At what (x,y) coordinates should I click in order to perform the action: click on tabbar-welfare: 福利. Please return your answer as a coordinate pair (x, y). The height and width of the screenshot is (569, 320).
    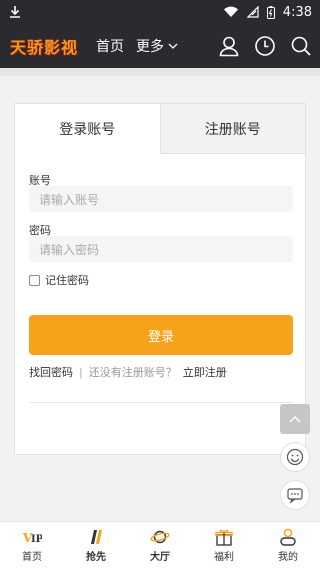
    Looking at the image, I should click on (224, 545).